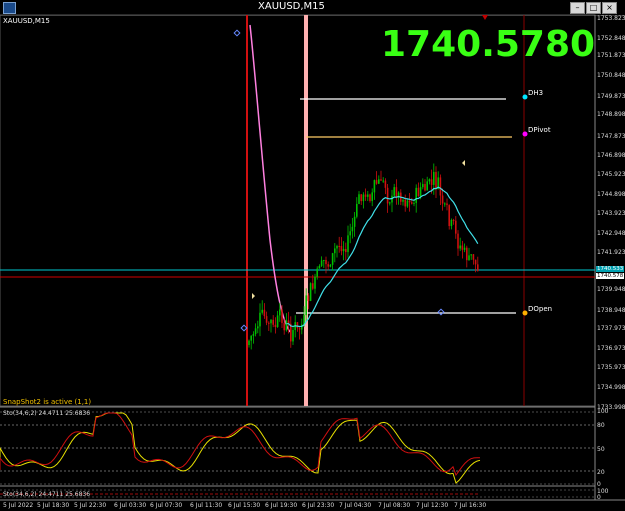  Describe the element at coordinates (611, 114) in the screenshot. I see `price-axis-label: 1748.898` at that location.